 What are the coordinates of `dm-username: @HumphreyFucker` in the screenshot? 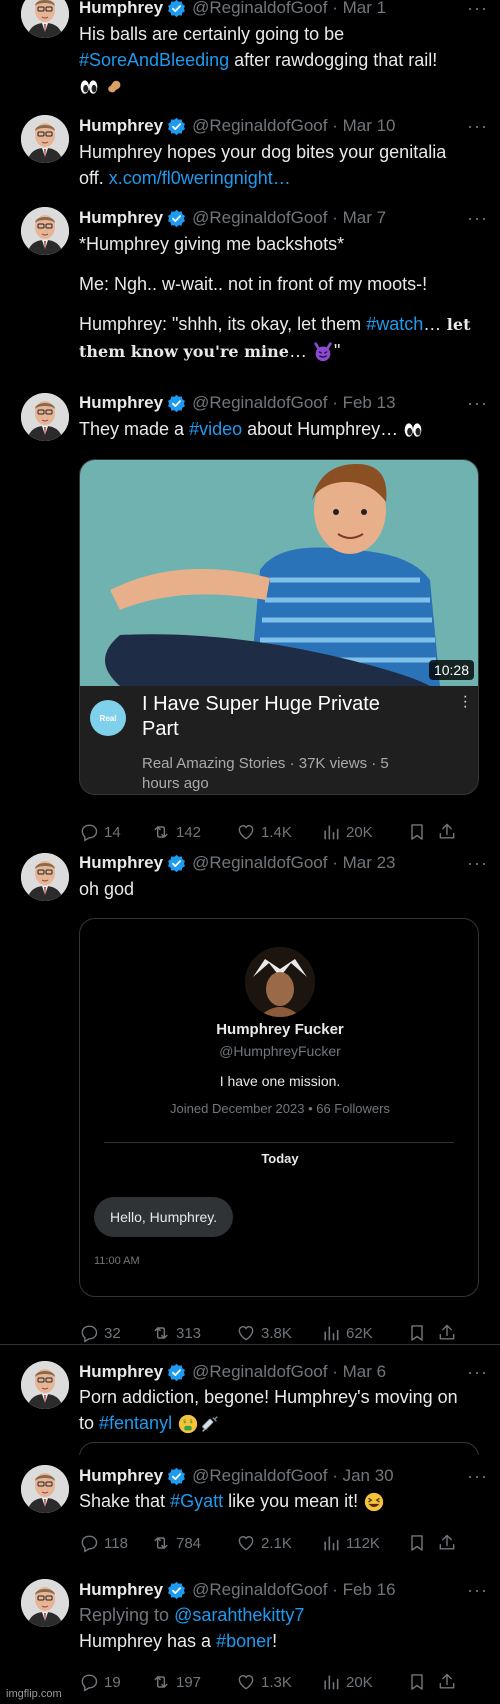 It's located at (280, 1051).